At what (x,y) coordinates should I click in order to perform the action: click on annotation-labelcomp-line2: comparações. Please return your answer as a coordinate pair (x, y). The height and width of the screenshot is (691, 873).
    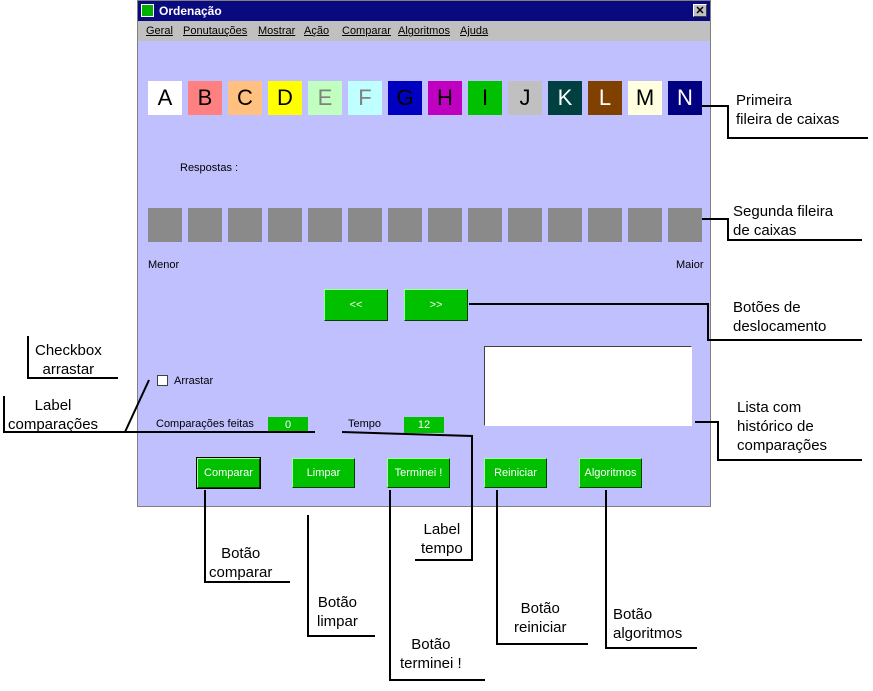
    Looking at the image, I should click on (53, 424).